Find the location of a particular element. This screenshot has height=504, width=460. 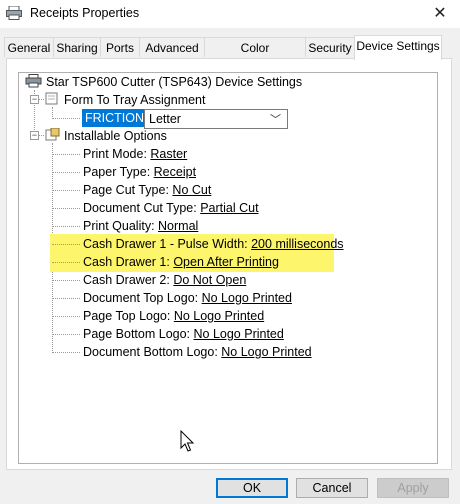

tab-sharing: Sharing is located at coordinates (77, 47).